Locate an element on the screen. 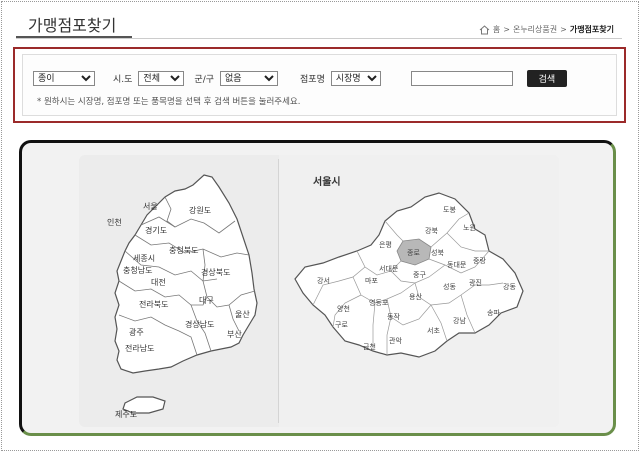 This screenshot has width=640, height=452. district-label: 도봉 is located at coordinates (449, 210).